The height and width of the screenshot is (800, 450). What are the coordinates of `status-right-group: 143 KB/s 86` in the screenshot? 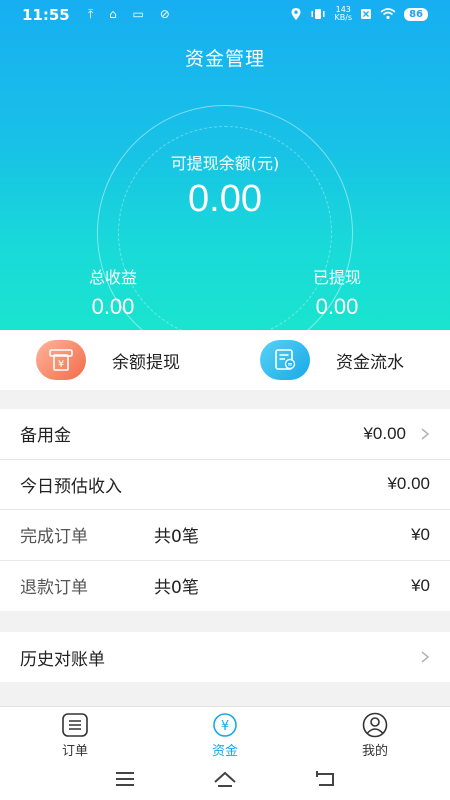 It's located at (359, 14).